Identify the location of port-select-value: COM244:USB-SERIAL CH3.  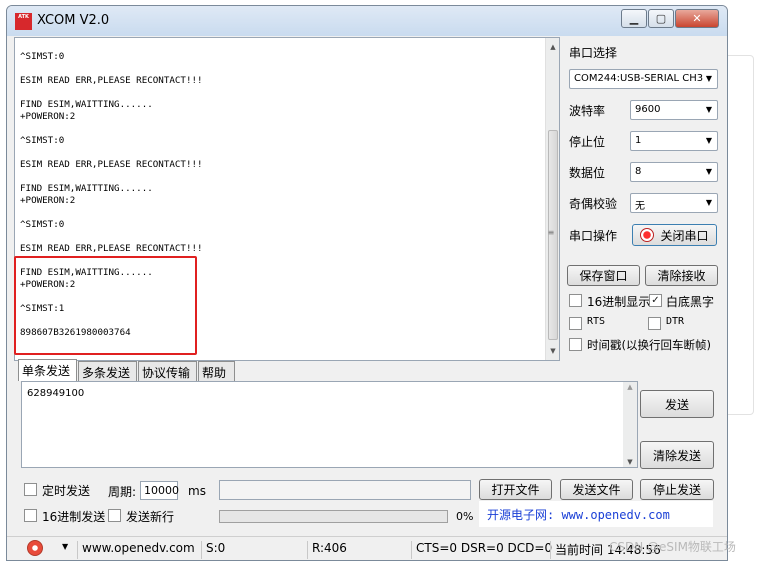
(639, 78).